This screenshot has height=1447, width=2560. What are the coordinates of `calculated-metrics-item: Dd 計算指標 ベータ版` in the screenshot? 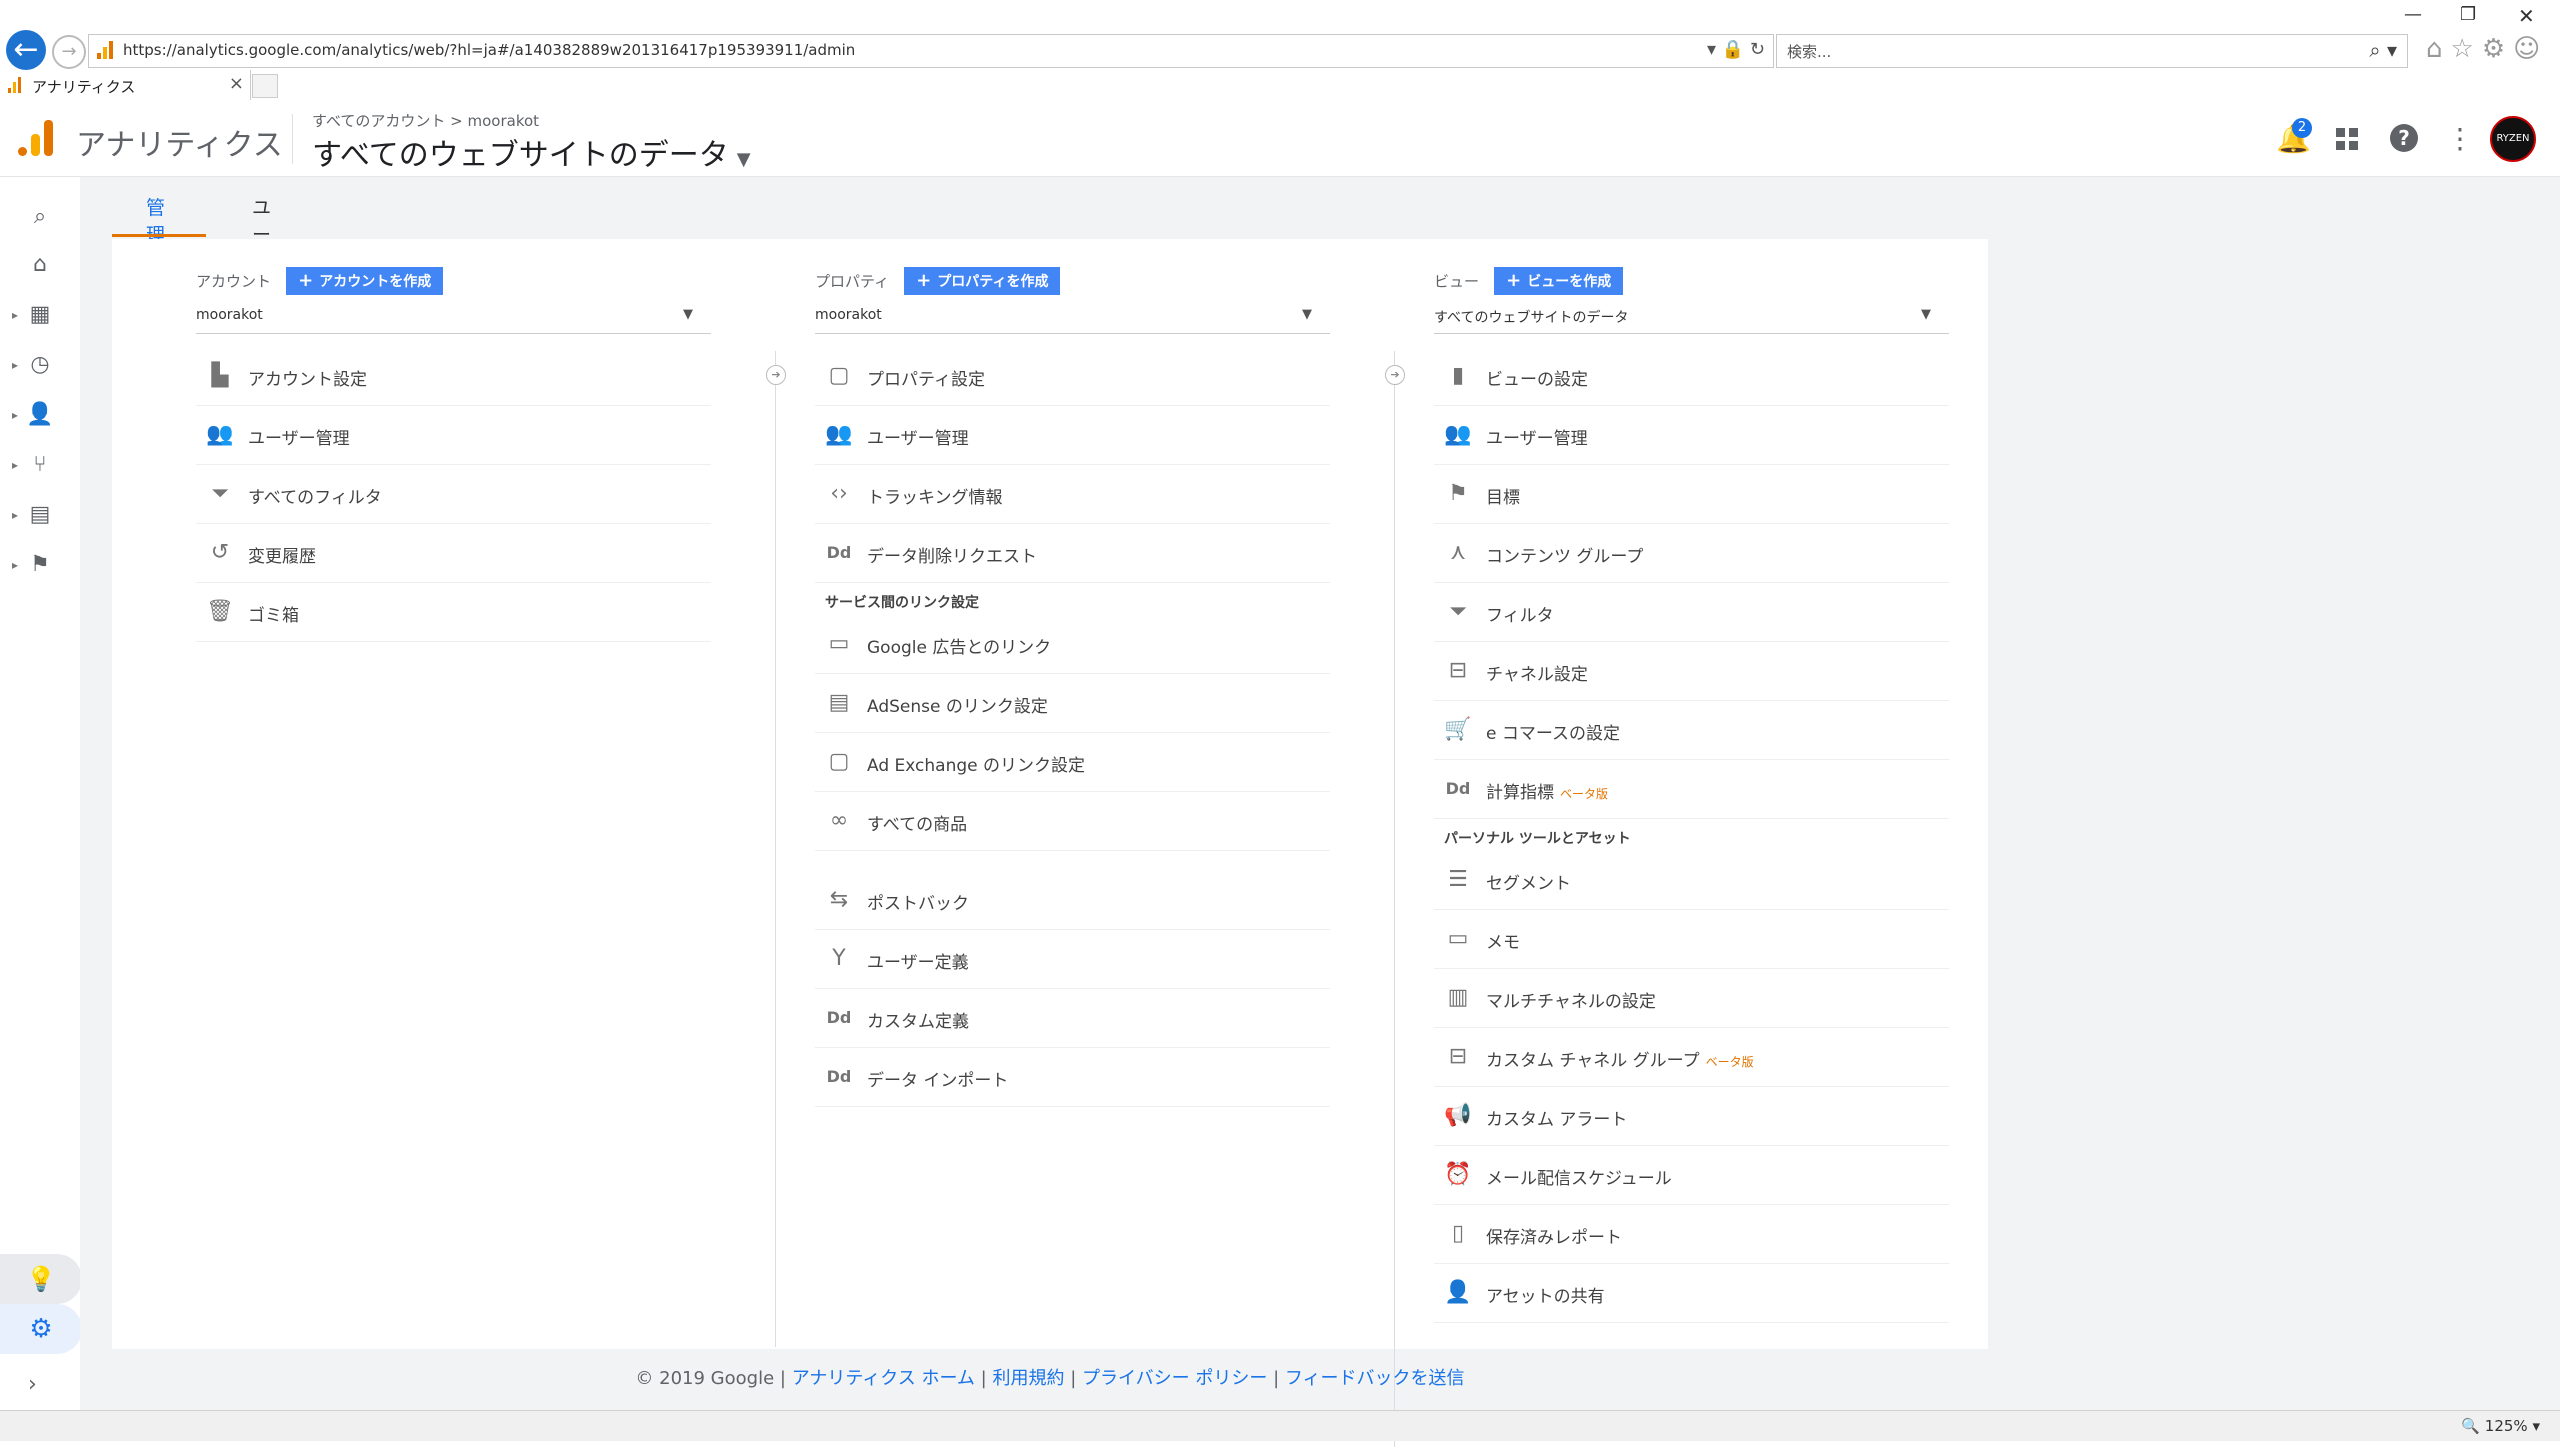 It's located at (1691, 789).